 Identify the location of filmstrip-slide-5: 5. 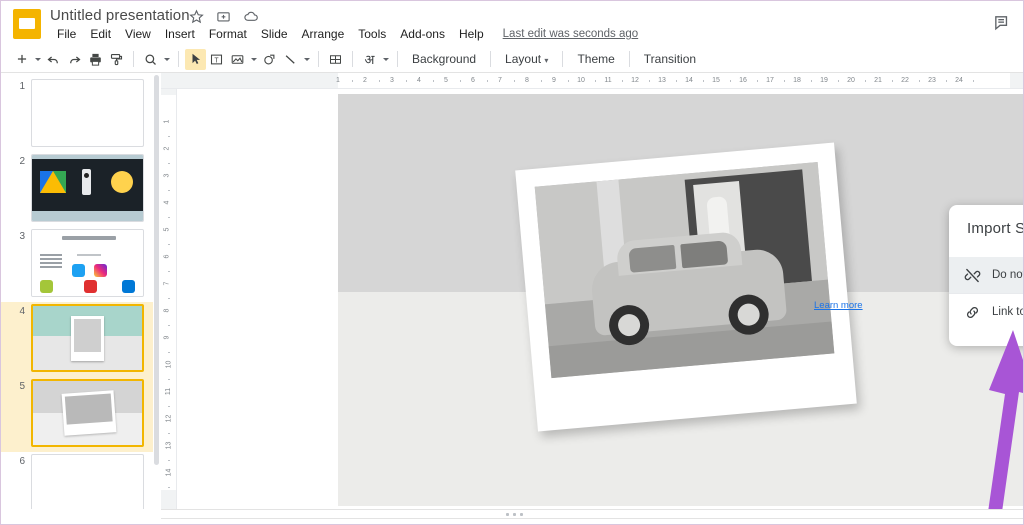
(77, 414).